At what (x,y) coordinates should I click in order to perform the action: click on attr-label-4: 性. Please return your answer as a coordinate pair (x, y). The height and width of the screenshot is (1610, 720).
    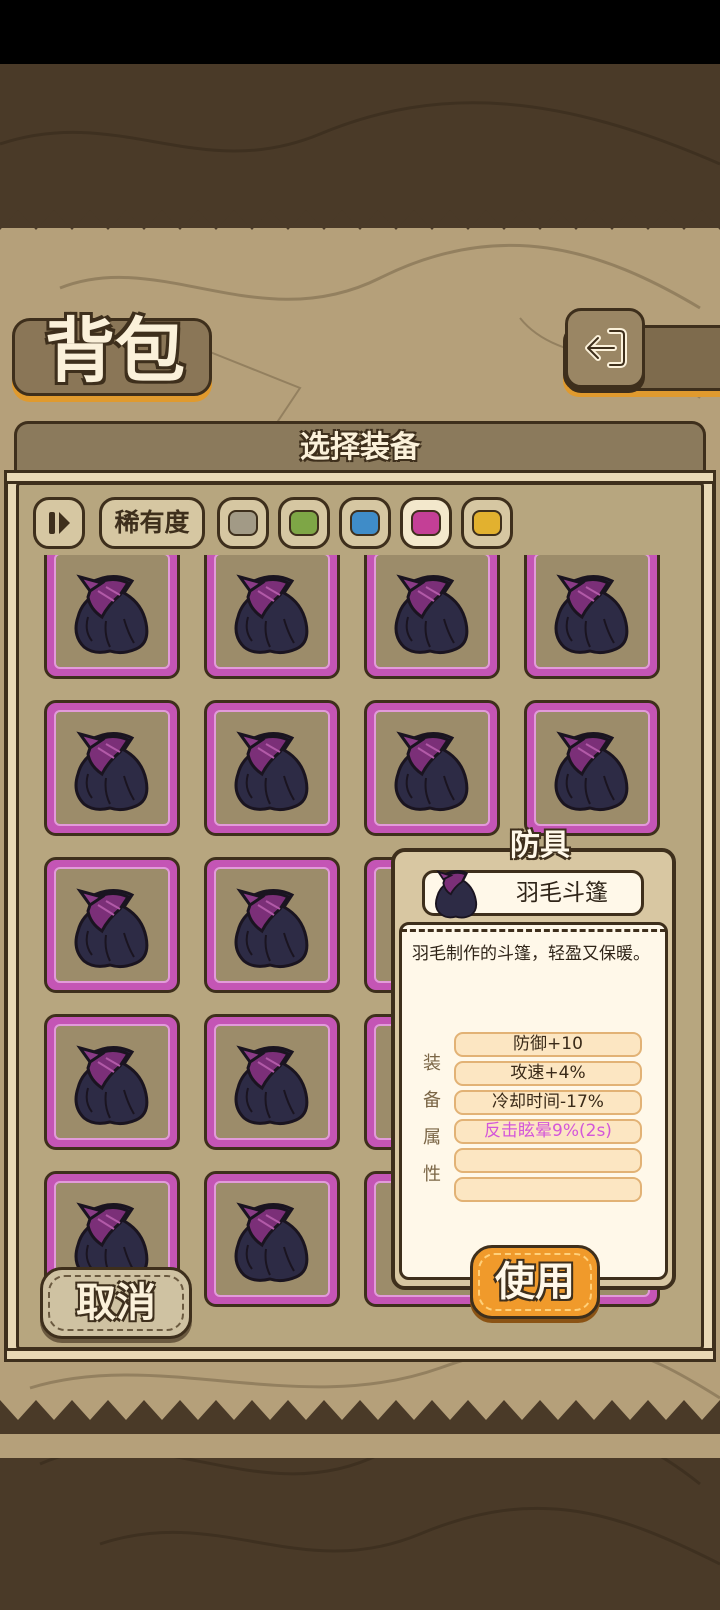
    Looking at the image, I should click on (432, 1174).